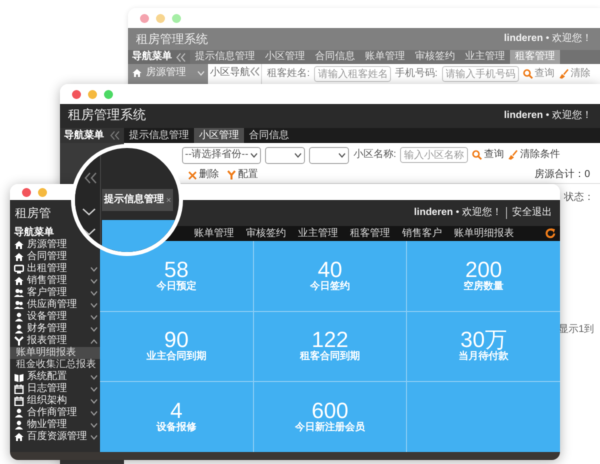 Image resolution: width=600 pixels, height=464 pixels. Describe the element at coordinates (529, 213) in the screenshot. I see `logout-link: 安全退出` at that location.